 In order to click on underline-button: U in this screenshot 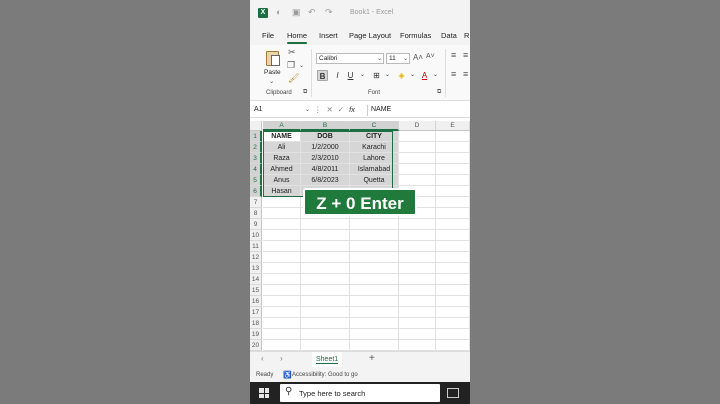, I will do `click(350, 75)`.